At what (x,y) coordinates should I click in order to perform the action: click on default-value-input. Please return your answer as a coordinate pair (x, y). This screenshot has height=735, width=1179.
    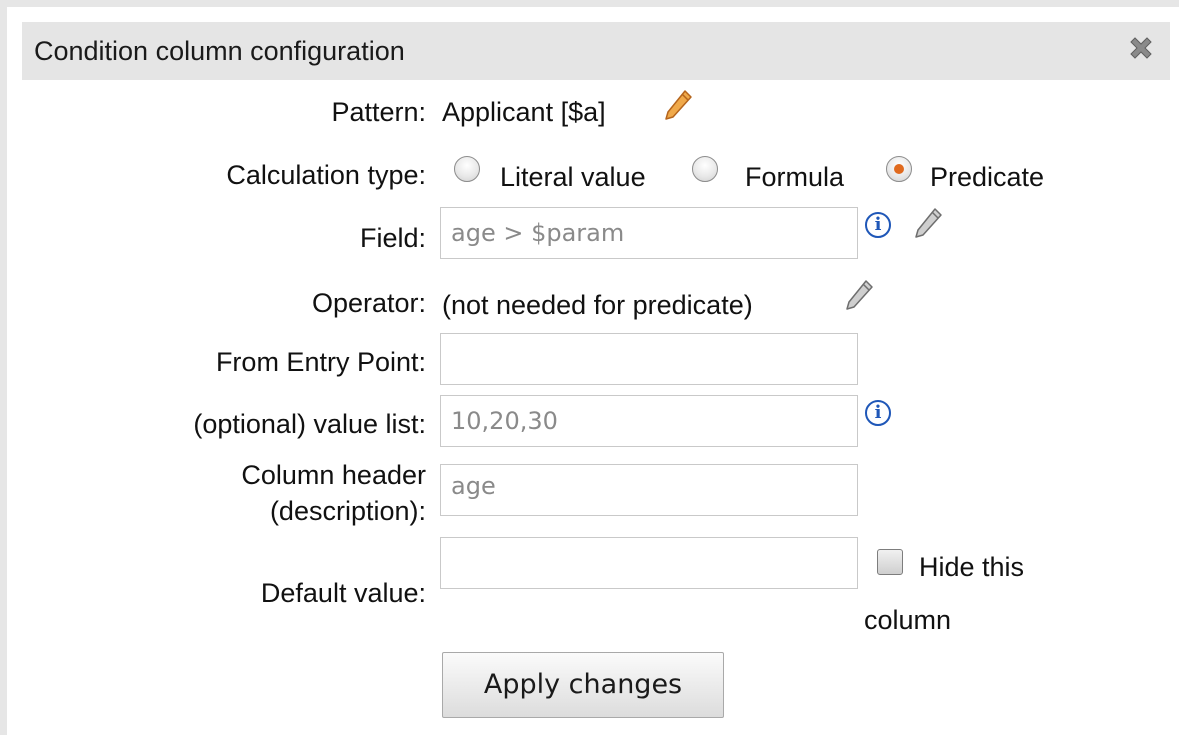
    Looking at the image, I should click on (649, 563).